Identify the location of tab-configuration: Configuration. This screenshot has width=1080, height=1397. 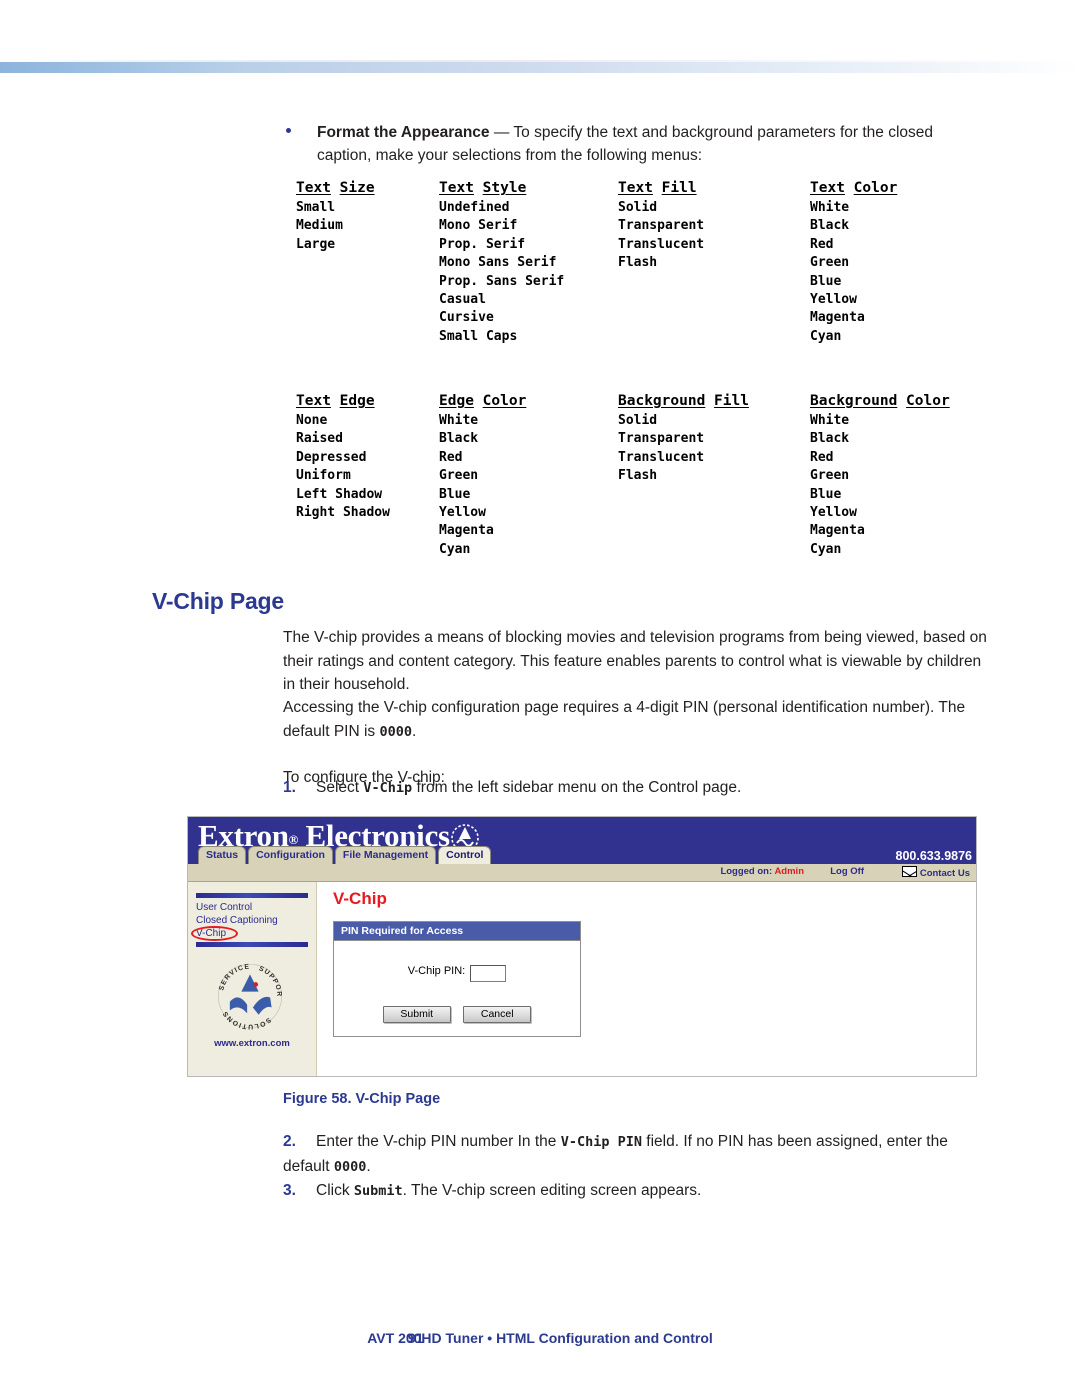
(290, 855).